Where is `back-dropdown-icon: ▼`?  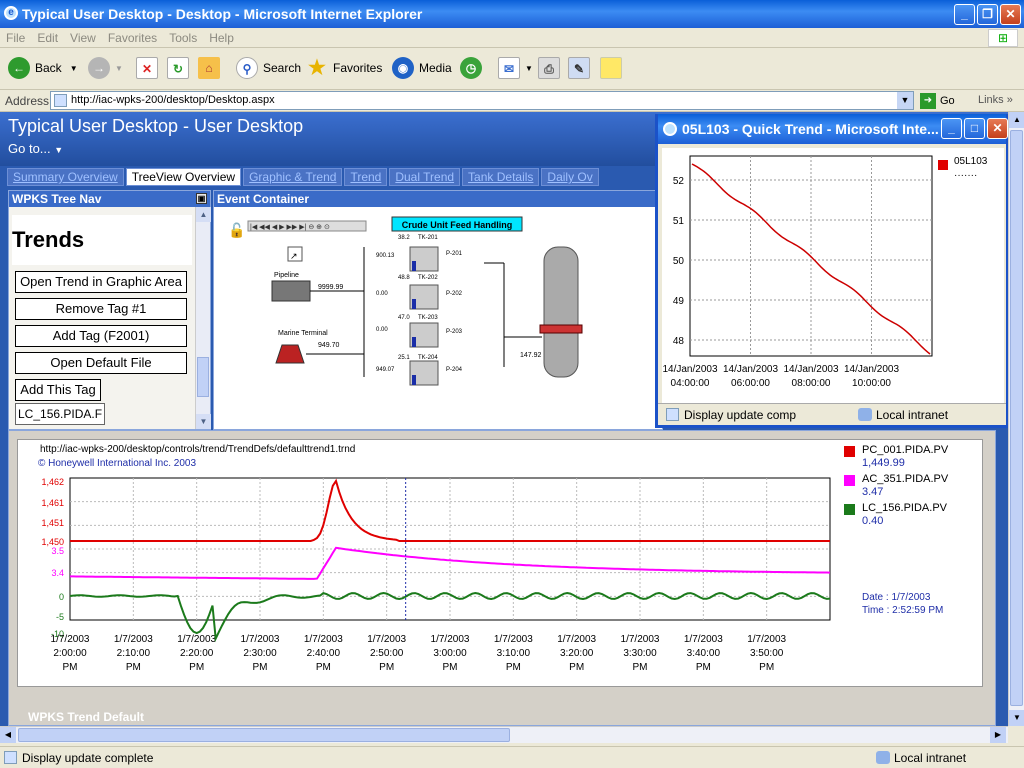
back-dropdown-icon: ▼ is located at coordinates (74, 68).